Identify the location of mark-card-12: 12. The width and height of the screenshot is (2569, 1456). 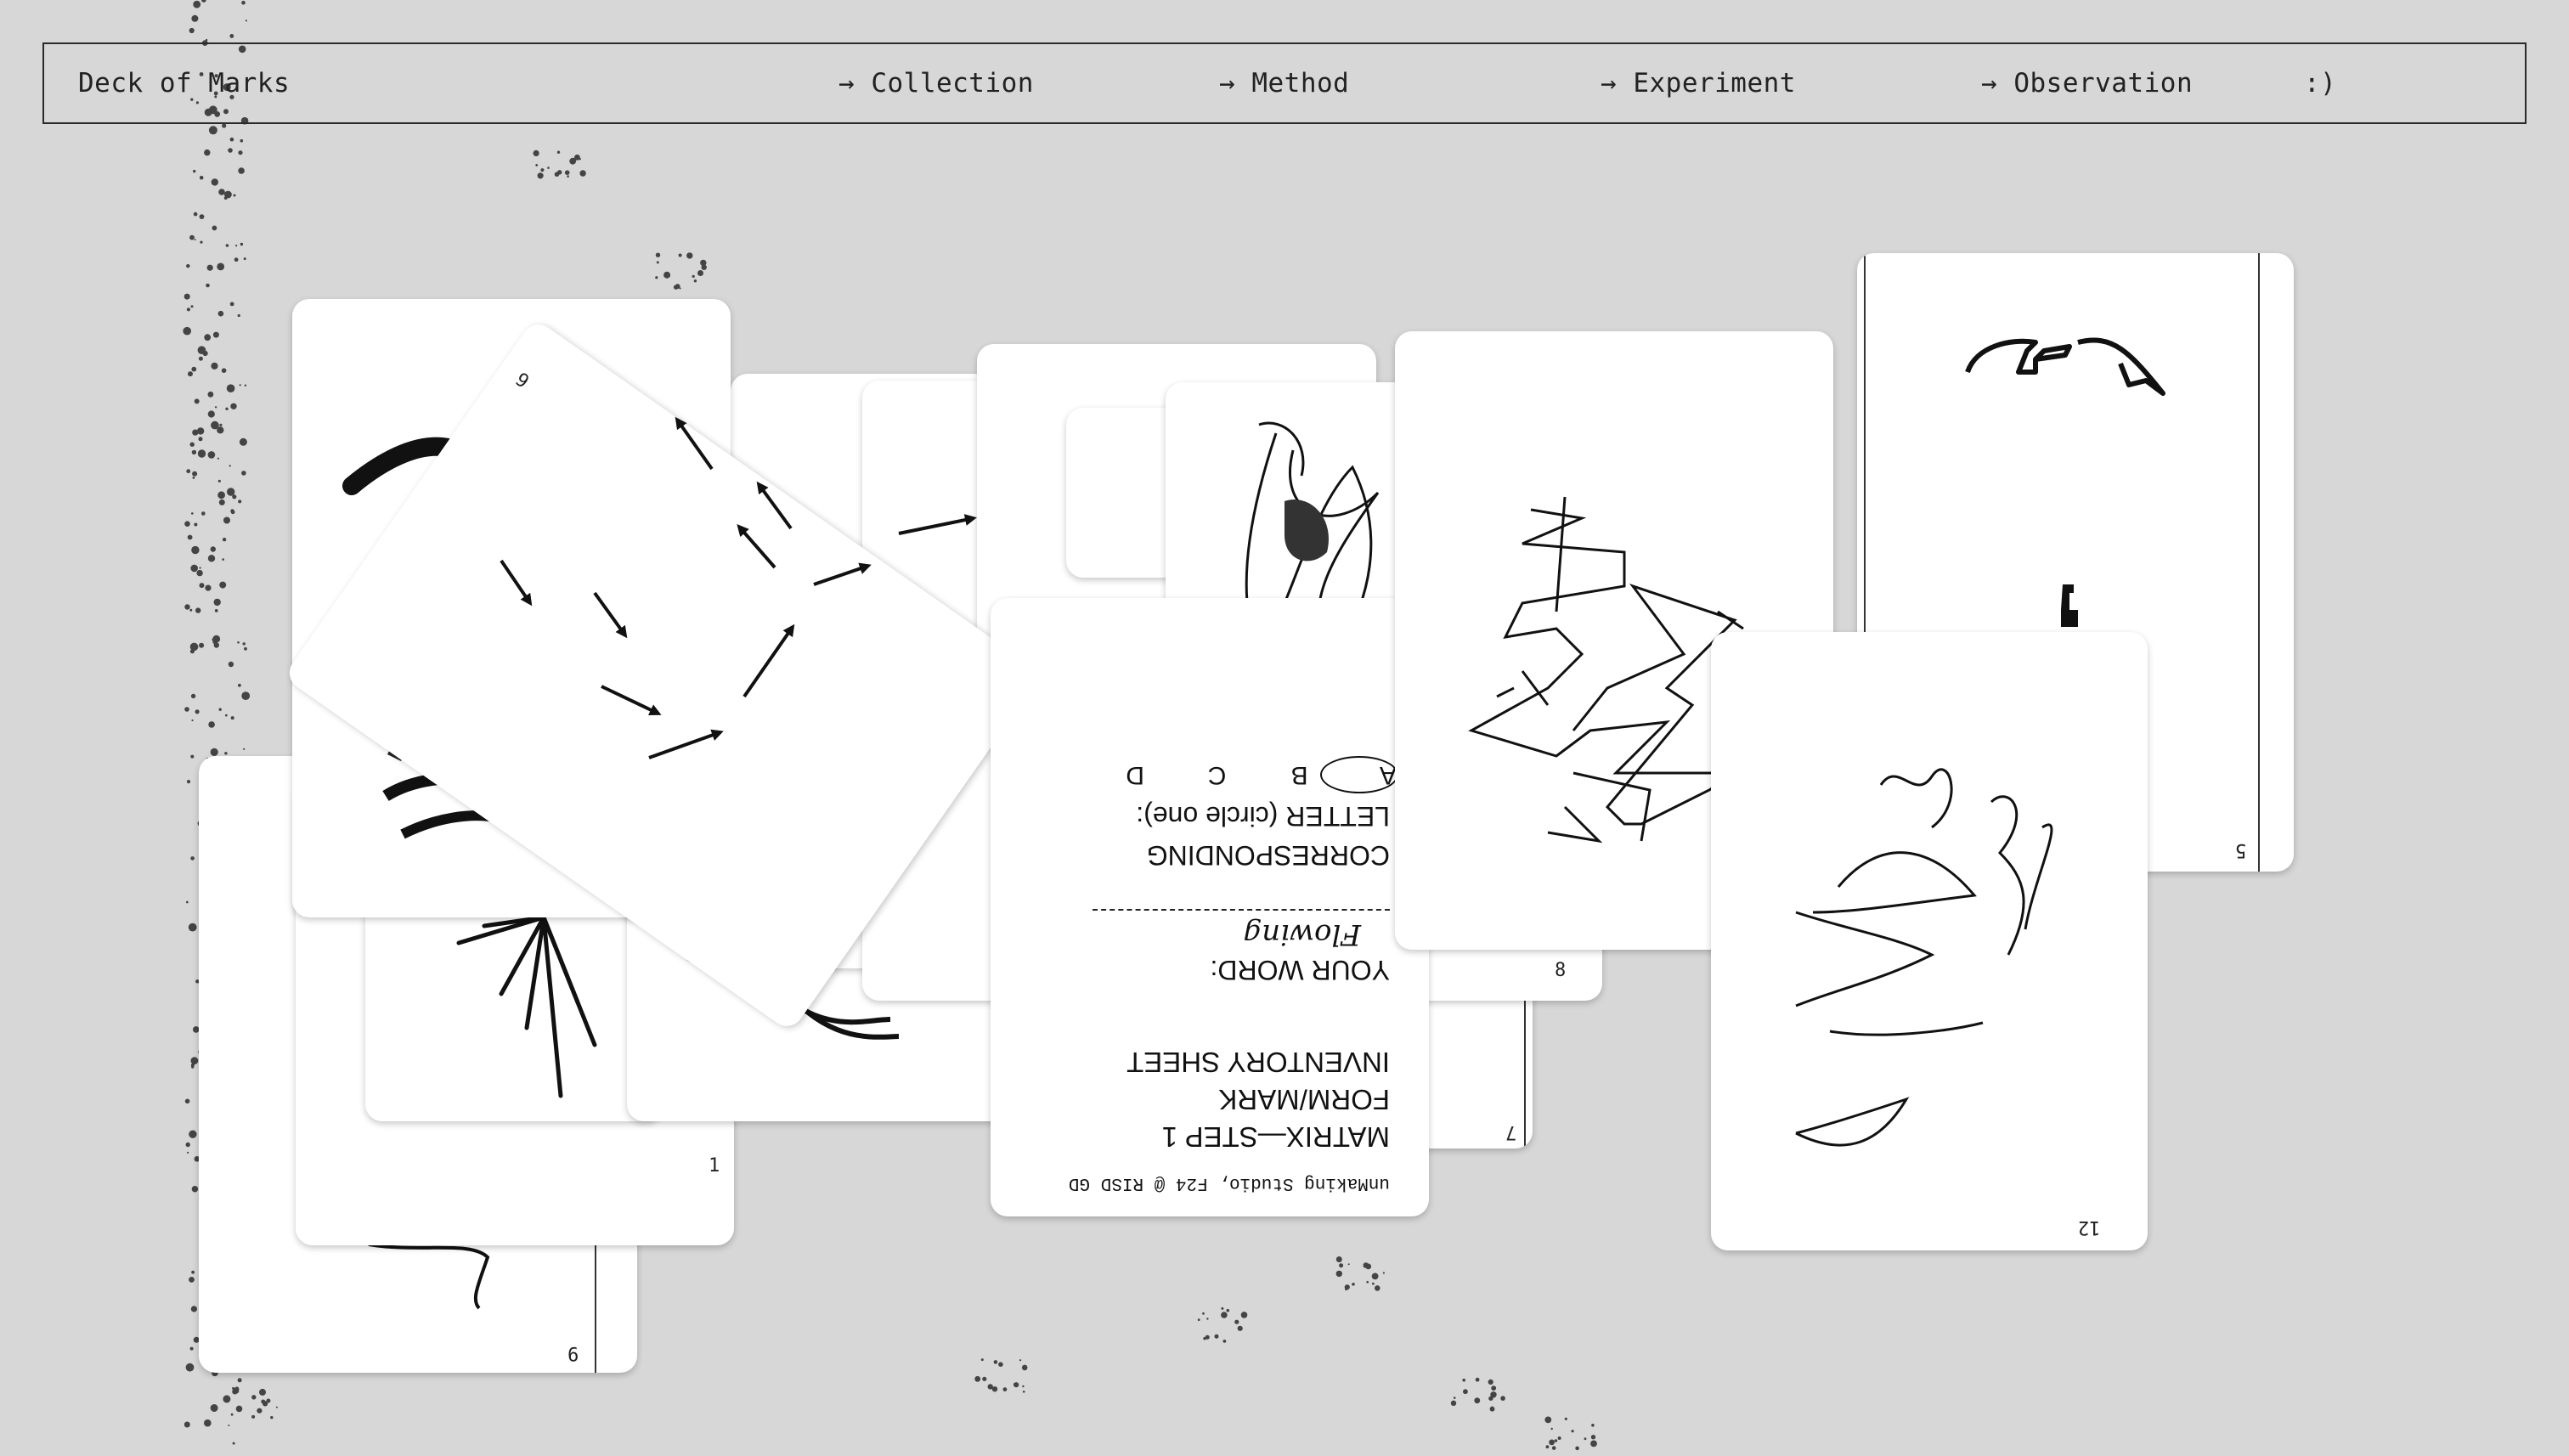
(1930, 941).